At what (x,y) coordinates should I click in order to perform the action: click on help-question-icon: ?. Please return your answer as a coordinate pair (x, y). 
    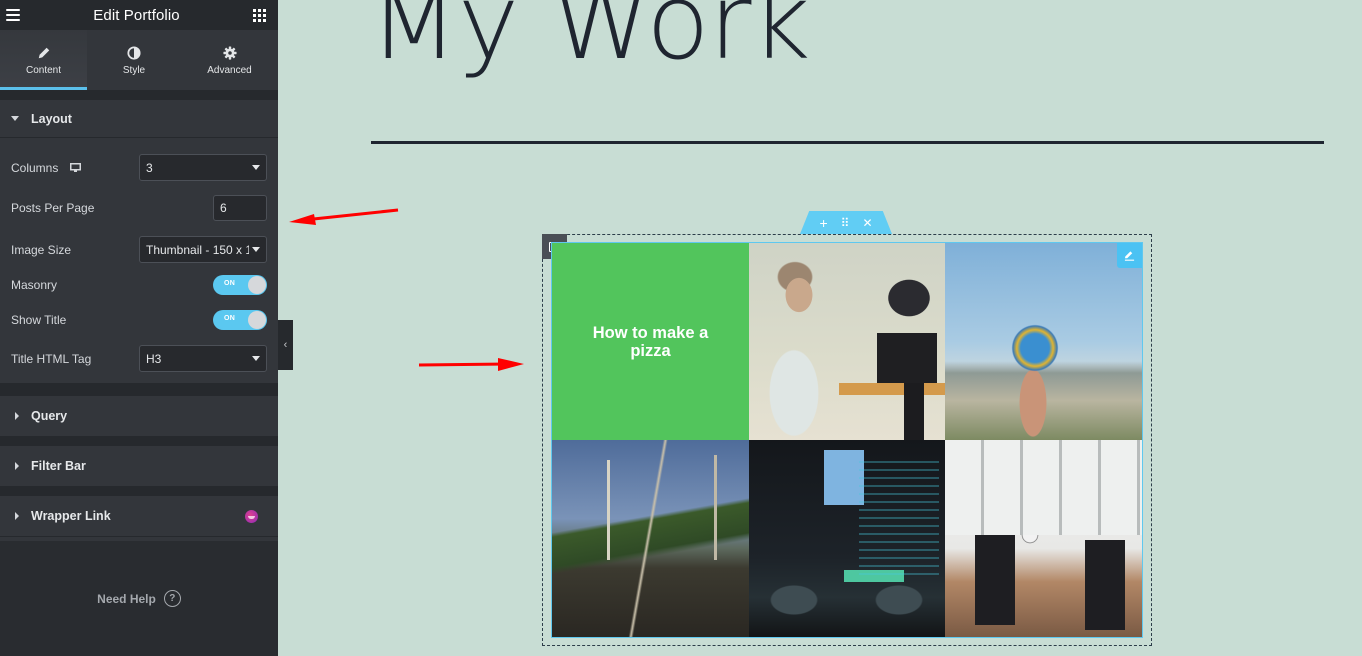
    Looking at the image, I should click on (172, 598).